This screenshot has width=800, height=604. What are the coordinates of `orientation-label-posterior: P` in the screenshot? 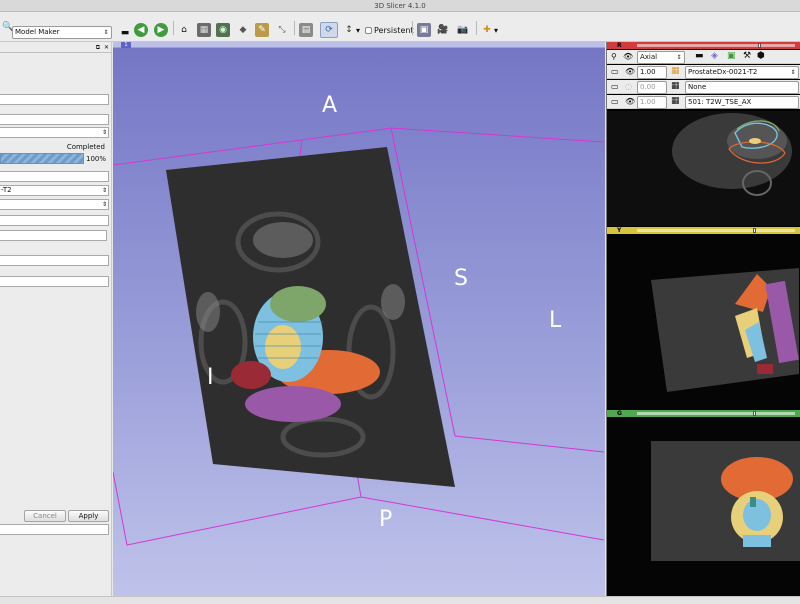 It's located at (386, 519).